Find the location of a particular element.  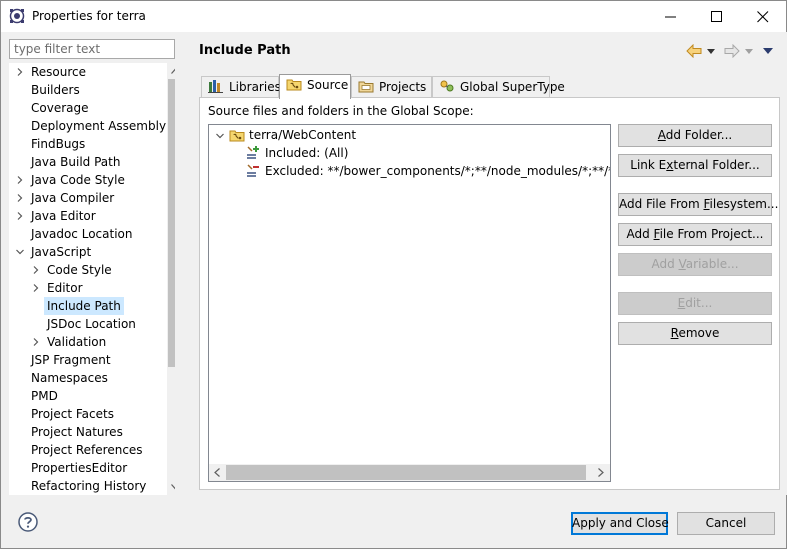

tab-global-supertype: Global SuperType is located at coordinates (498, 87).